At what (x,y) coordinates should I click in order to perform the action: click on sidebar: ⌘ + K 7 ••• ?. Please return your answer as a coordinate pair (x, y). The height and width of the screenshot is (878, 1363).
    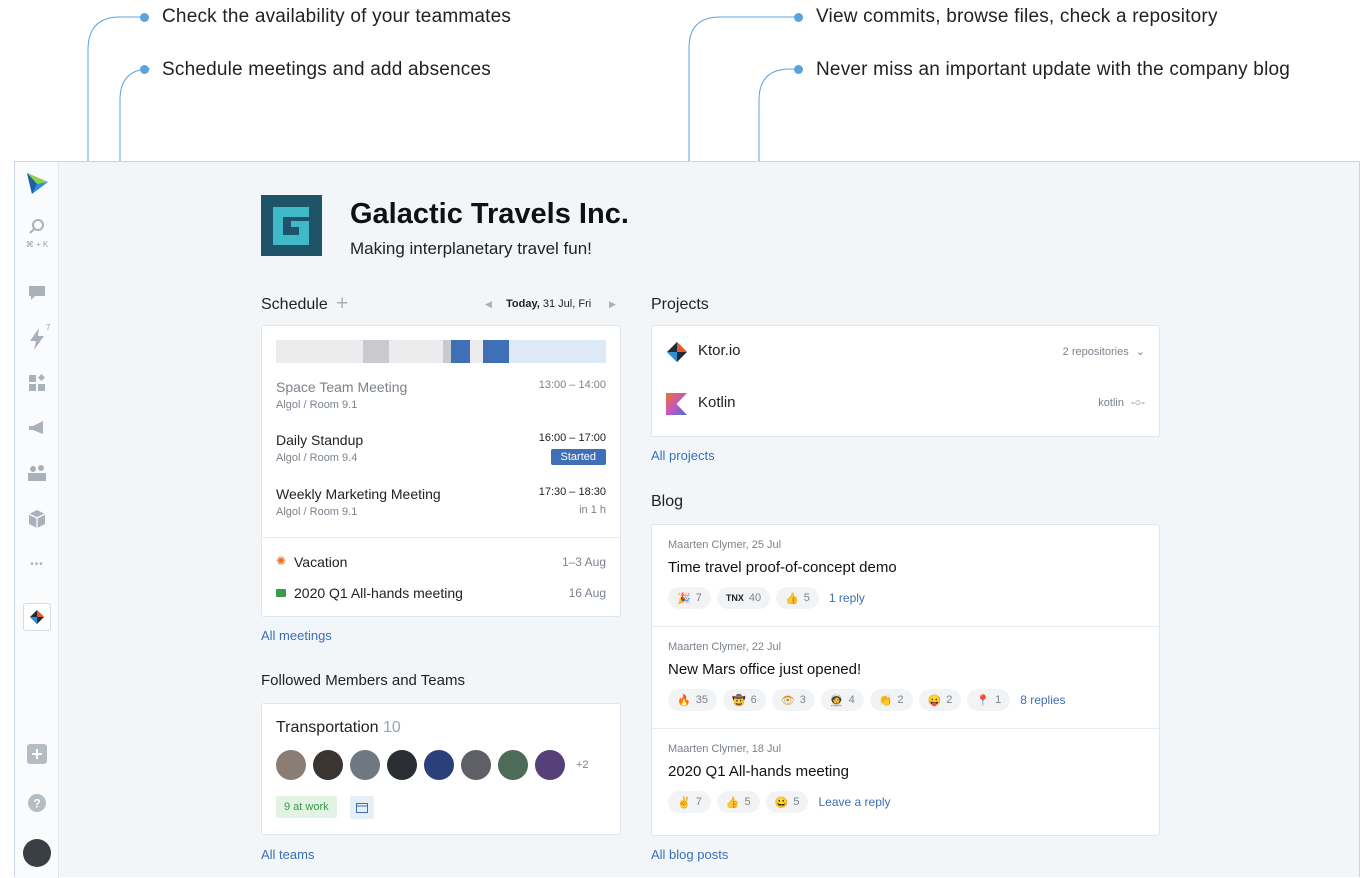
    Looking at the image, I should click on (37, 520).